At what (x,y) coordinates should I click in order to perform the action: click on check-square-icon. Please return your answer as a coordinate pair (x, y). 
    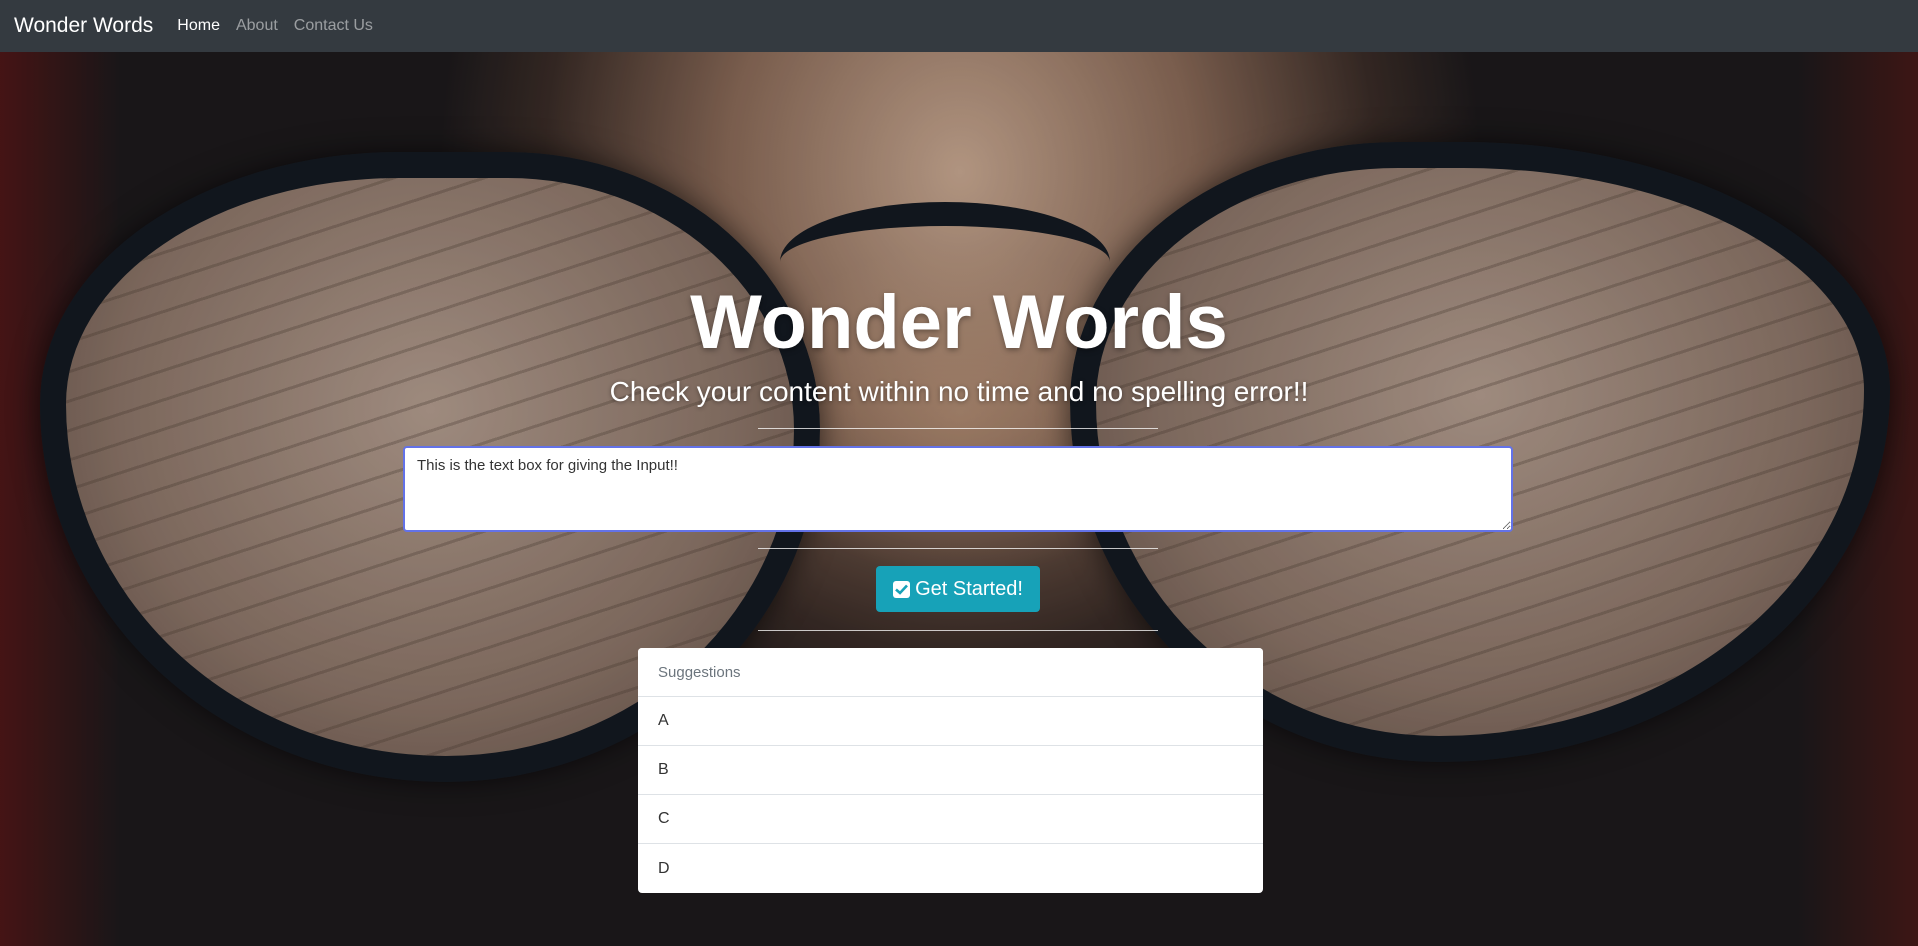
    Looking at the image, I should click on (902, 589).